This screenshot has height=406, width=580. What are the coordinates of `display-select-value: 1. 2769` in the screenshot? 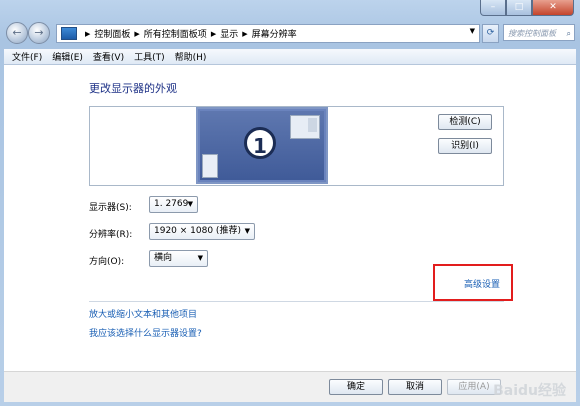 It's located at (171, 204).